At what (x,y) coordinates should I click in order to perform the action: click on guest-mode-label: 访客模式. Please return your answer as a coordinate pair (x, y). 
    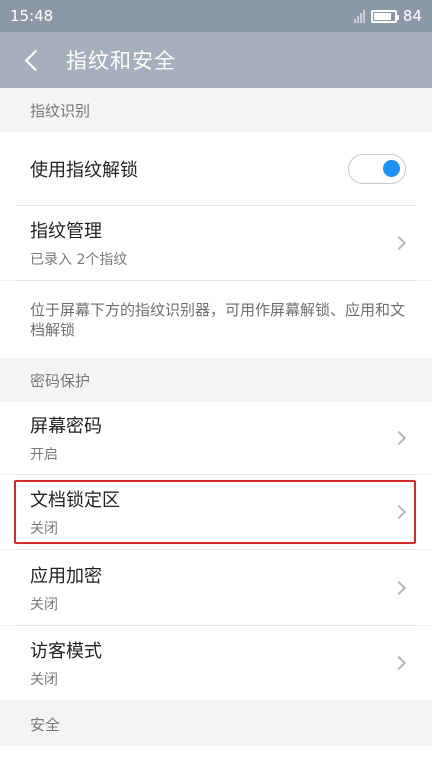
    Looking at the image, I should click on (66, 651).